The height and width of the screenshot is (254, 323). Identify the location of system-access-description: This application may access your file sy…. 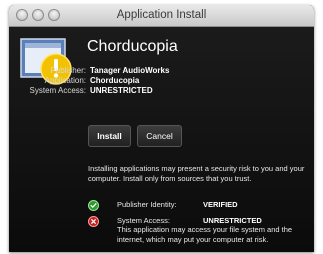
(205, 234).